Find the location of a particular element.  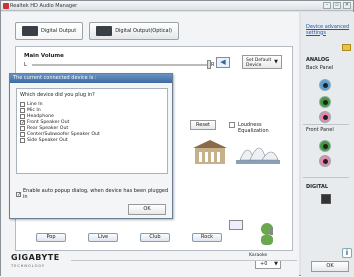

volume-title: Main Volume is located at coordinates (44, 56).